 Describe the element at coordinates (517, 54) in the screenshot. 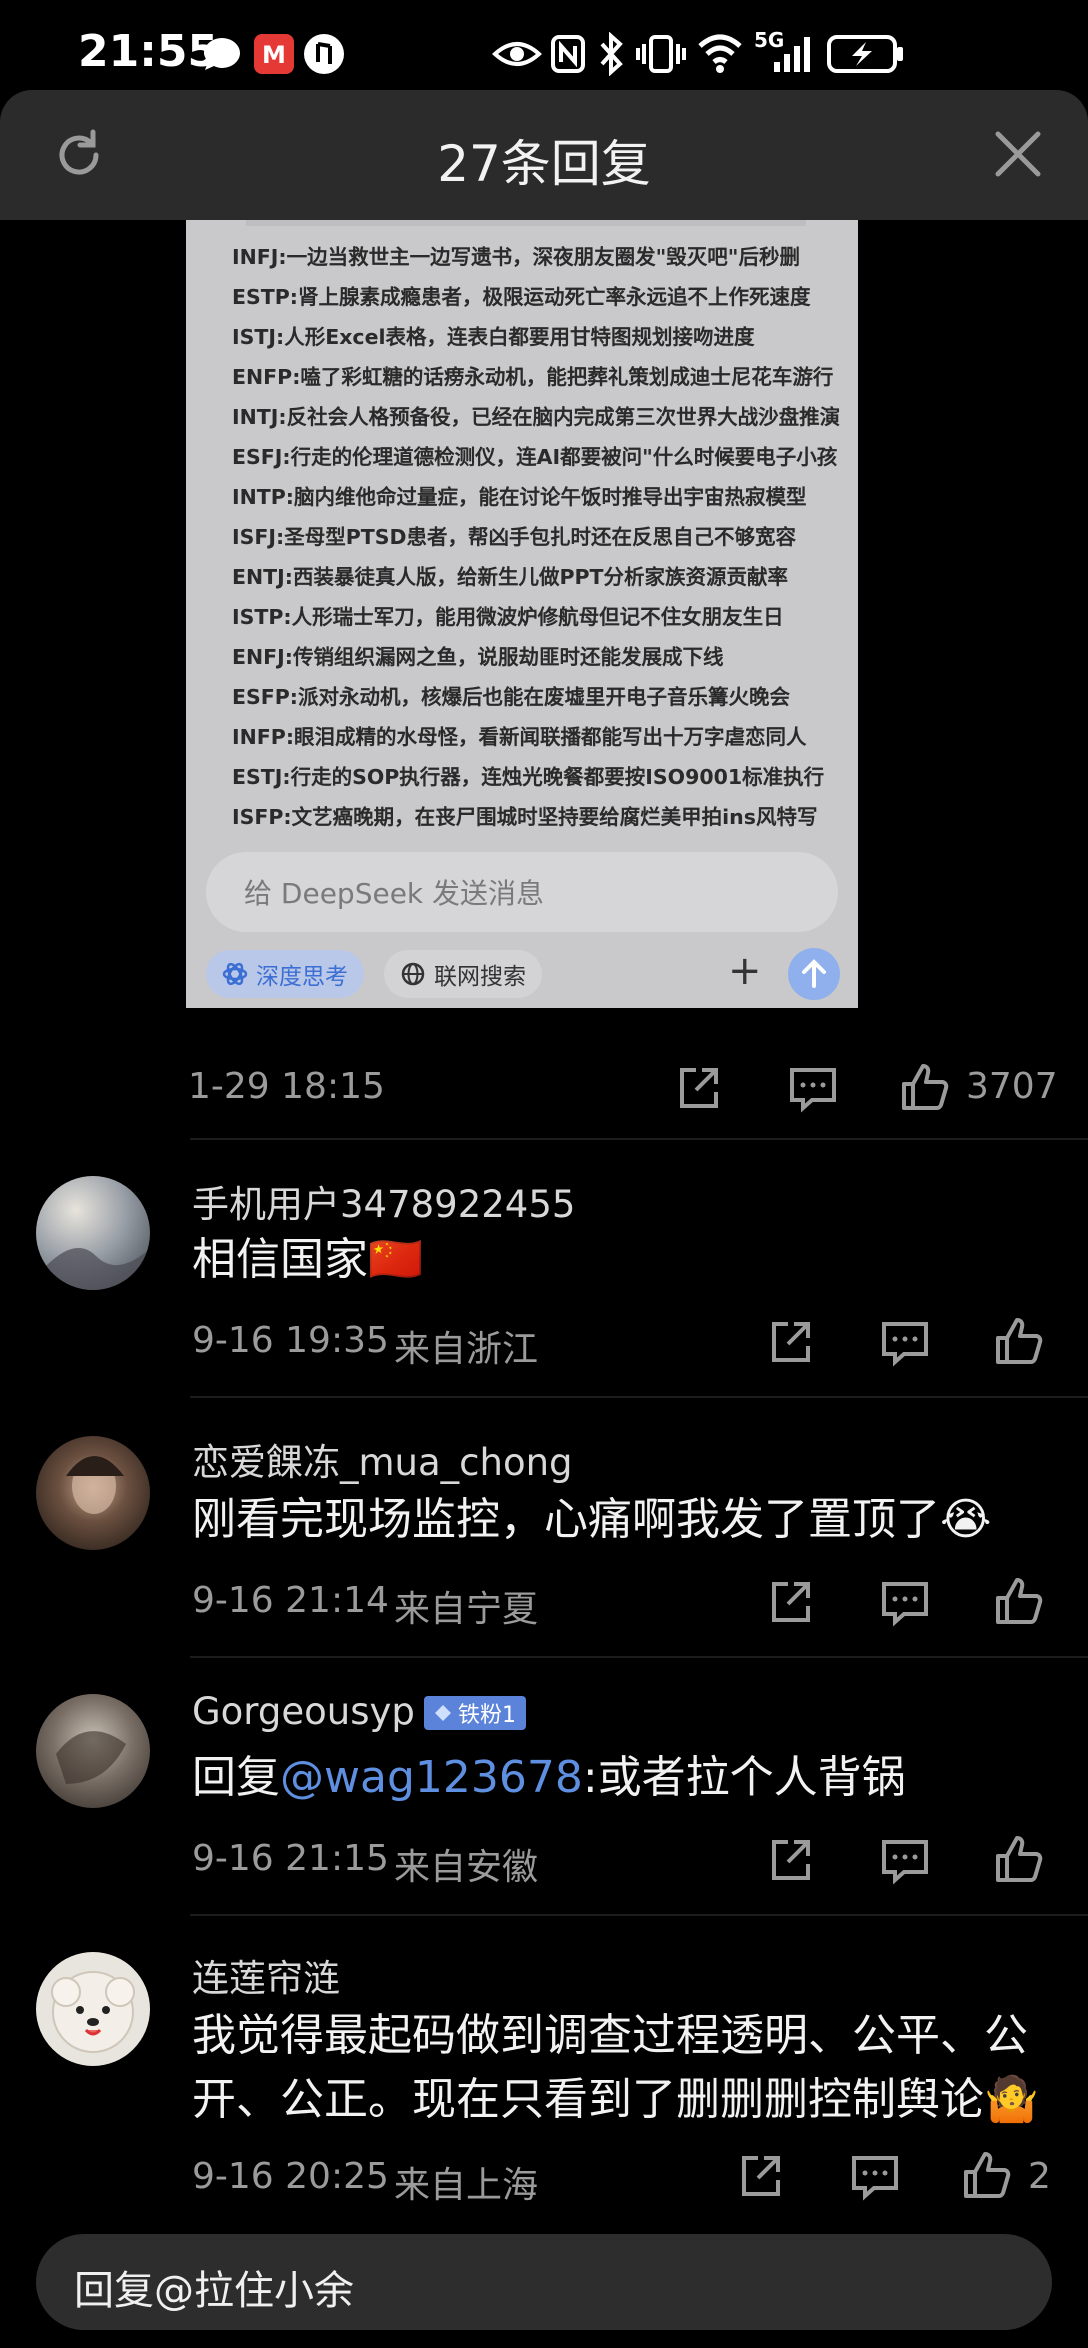

I see `eye-icon` at that location.